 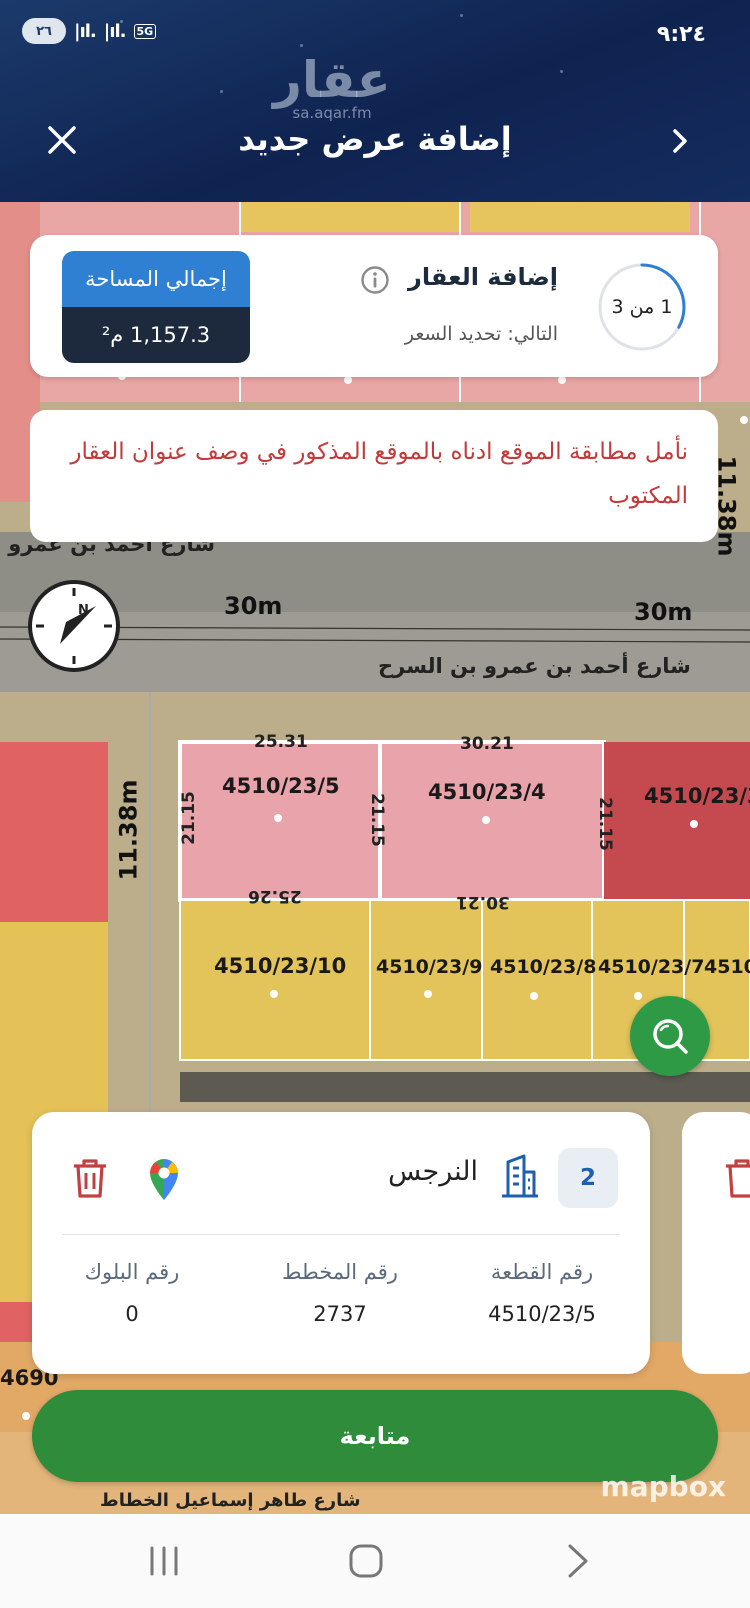 I want to click on info-icon, so click(x=375, y=280).